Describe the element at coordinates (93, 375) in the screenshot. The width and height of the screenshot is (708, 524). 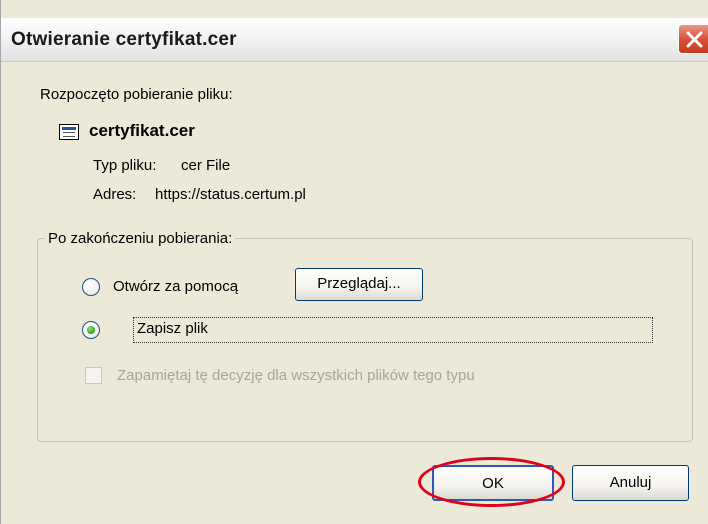
I see `remember-decision-checkbox` at that location.